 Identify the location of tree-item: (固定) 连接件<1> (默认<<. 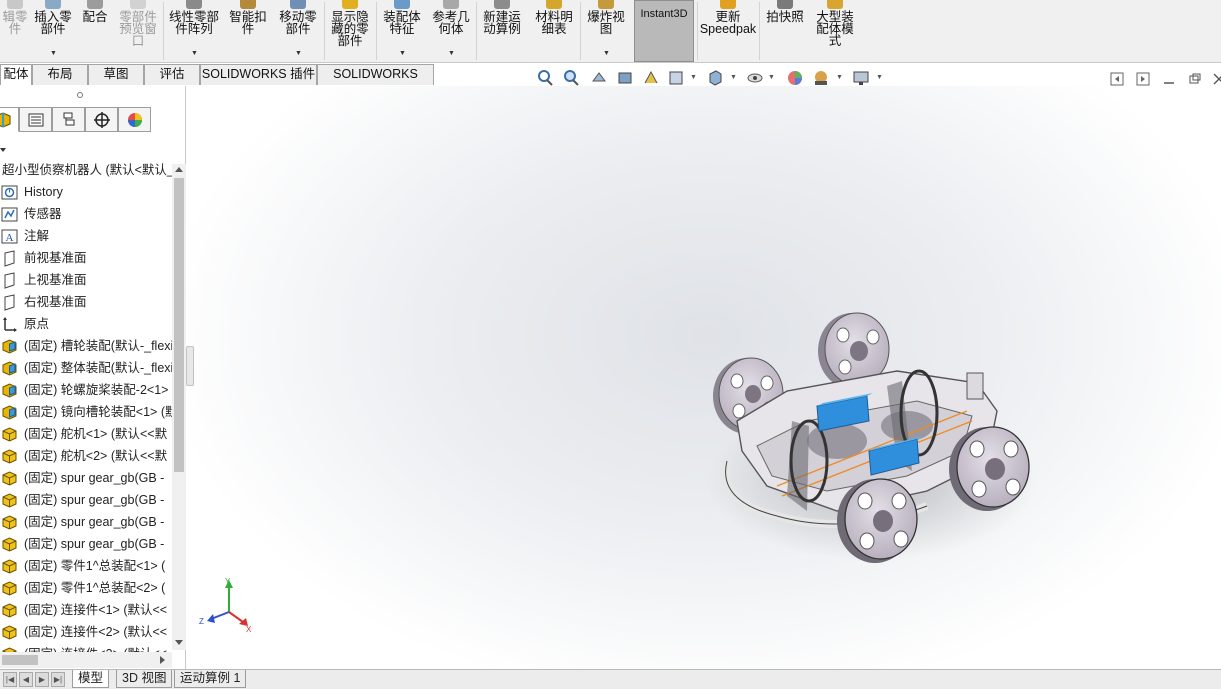
(86, 610).